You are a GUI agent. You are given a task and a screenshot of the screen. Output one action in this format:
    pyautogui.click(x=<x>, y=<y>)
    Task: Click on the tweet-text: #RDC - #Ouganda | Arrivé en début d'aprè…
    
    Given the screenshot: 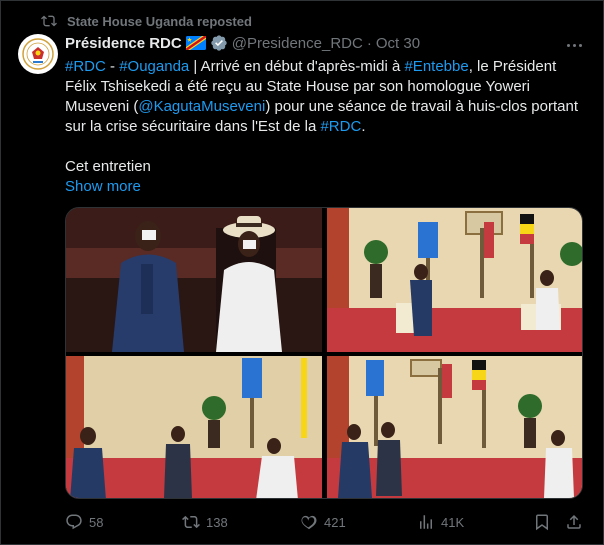 What is the action you would take?
    pyautogui.click(x=327, y=97)
    